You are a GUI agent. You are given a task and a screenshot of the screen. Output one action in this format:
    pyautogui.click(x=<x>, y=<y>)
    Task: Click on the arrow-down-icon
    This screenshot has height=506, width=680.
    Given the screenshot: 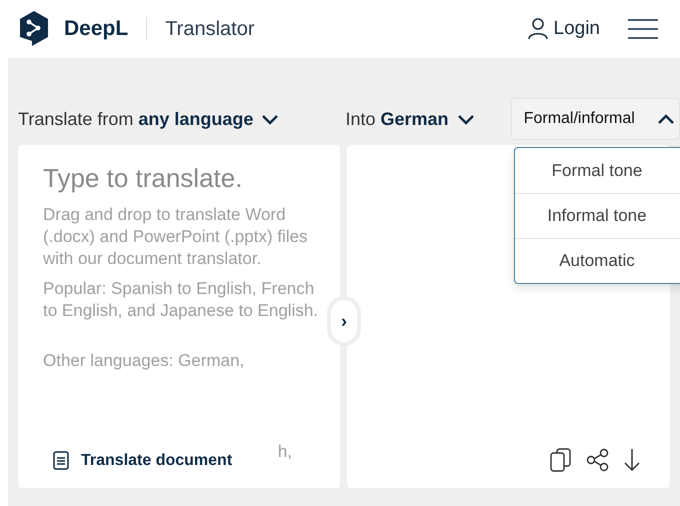 What is the action you would take?
    pyautogui.click(x=632, y=460)
    